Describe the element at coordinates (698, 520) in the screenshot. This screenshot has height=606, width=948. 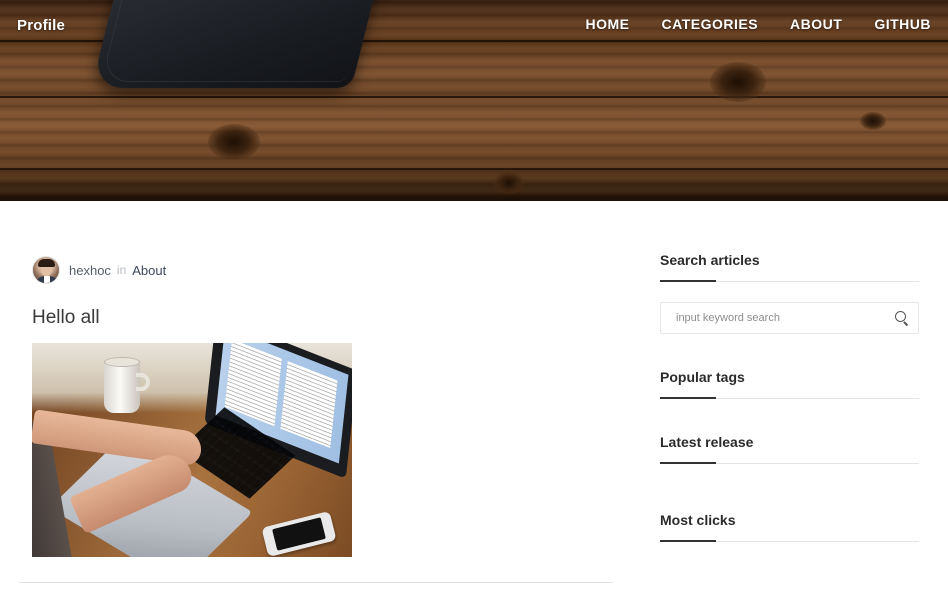
I see `widget-title-most-clicks: Most clicks` at that location.